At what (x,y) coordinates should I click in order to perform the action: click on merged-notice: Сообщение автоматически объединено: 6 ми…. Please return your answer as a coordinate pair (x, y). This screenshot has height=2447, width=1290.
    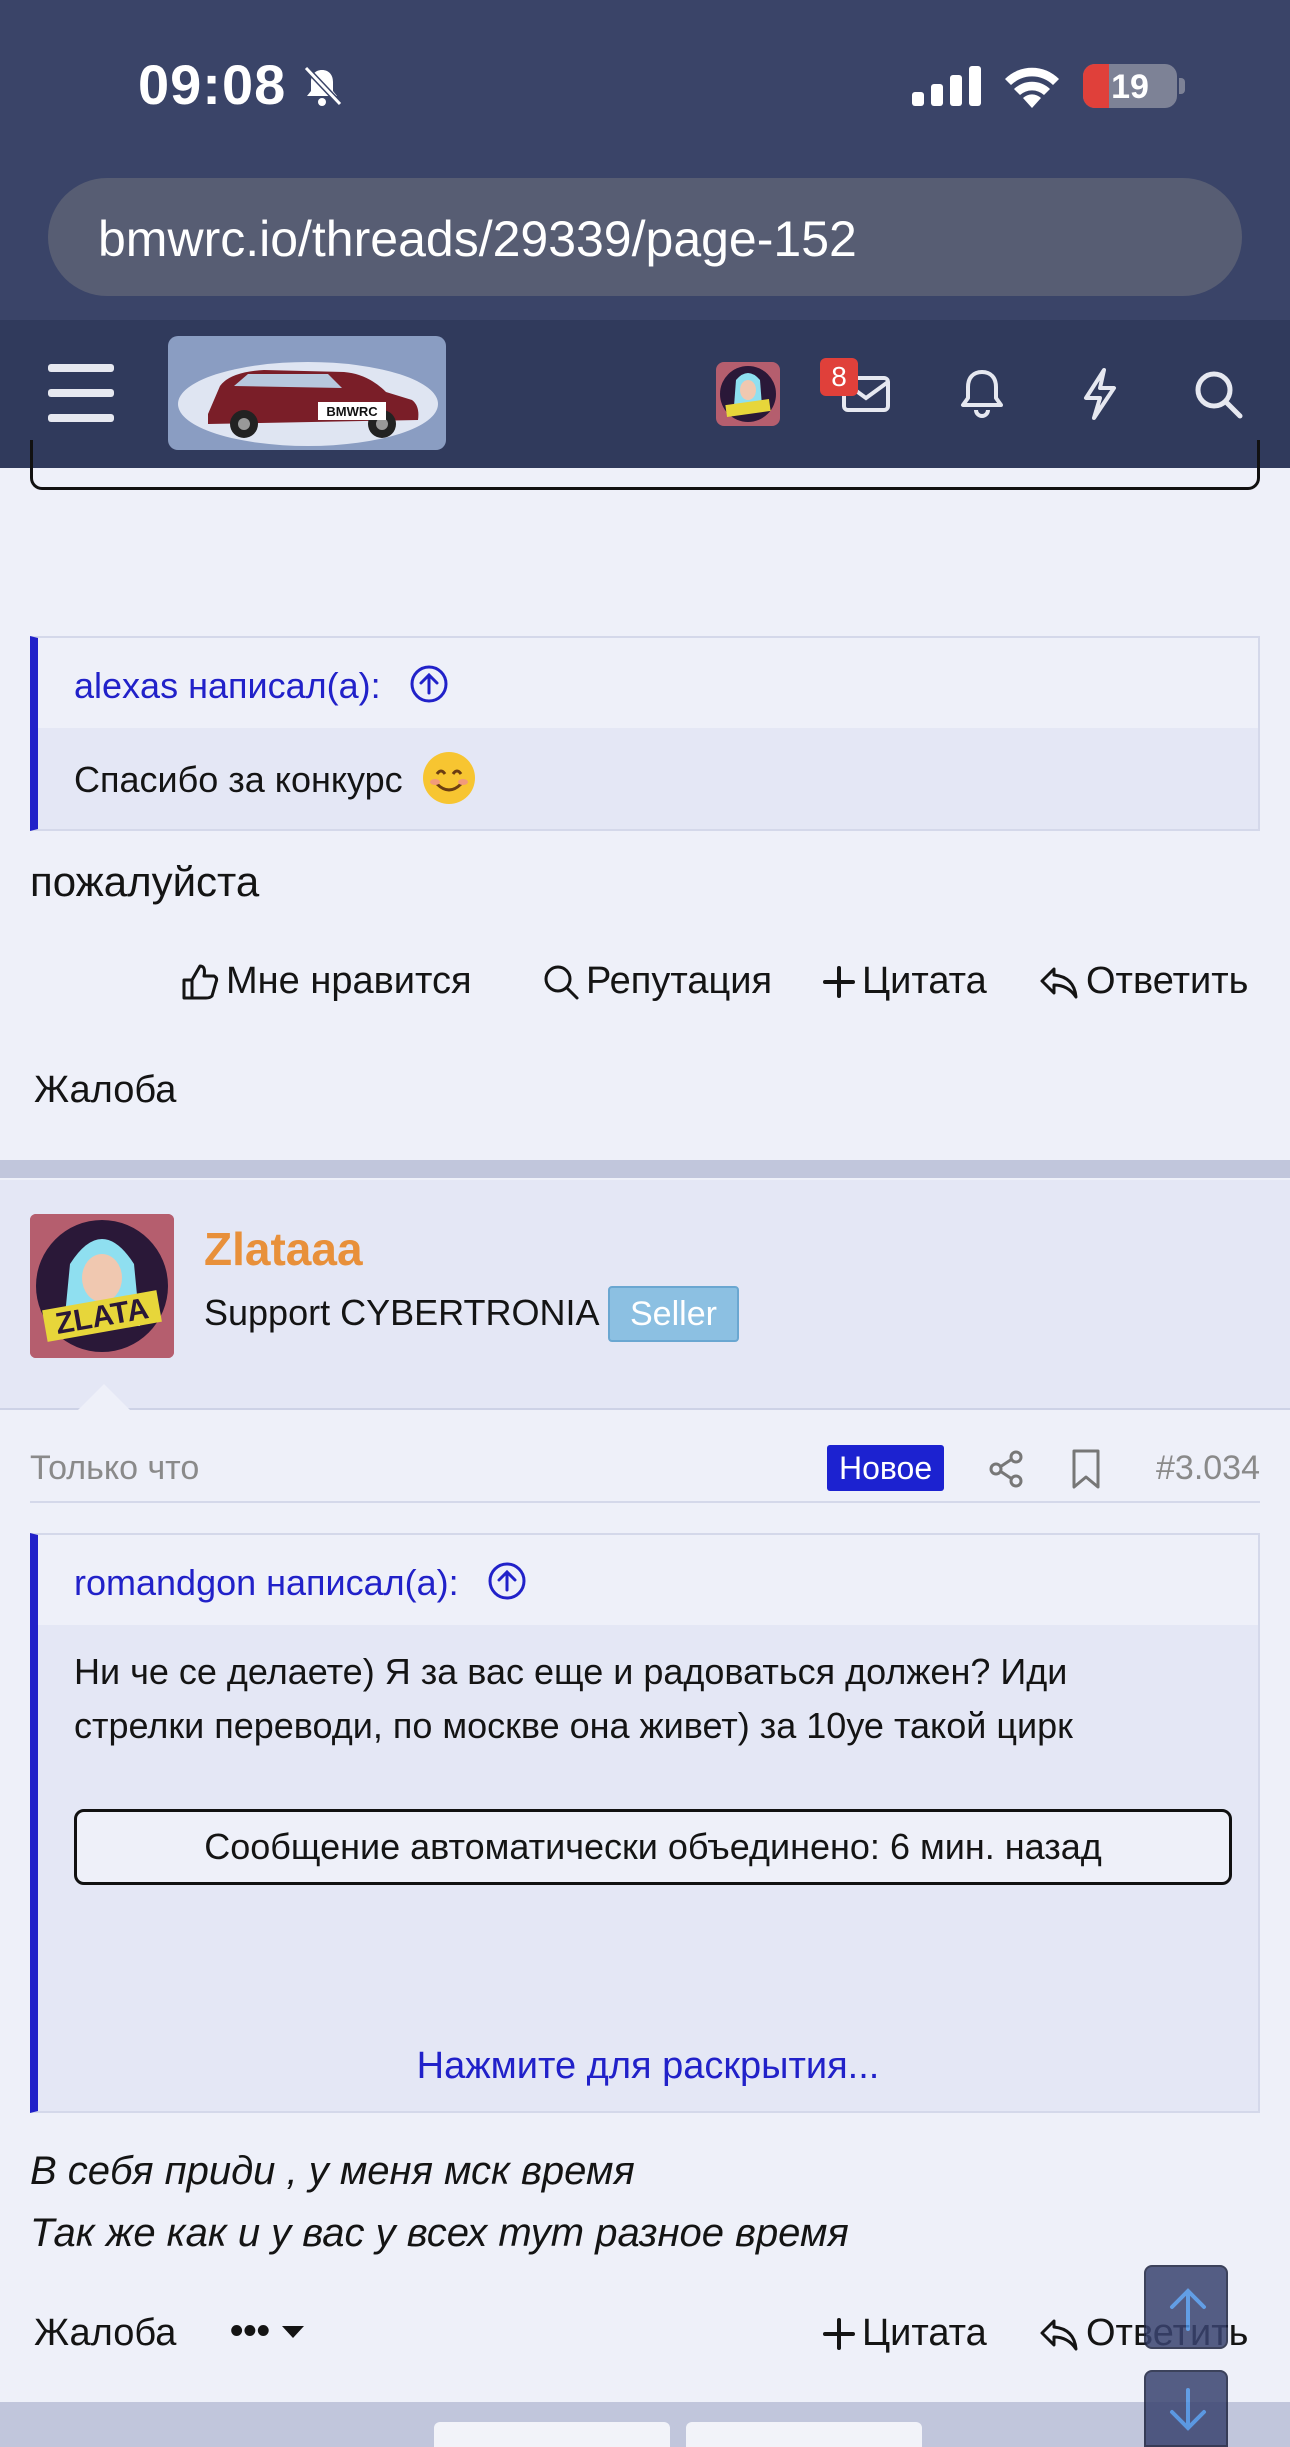
    Looking at the image, I should click on (653, 1847).